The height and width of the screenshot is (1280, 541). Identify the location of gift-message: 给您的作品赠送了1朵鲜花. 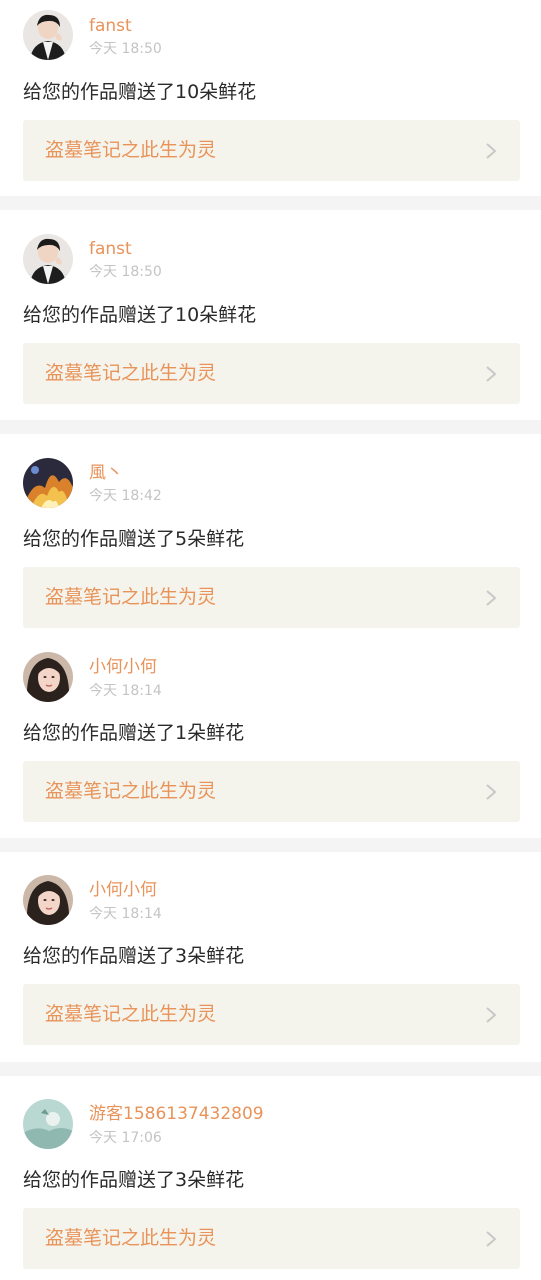
(134, 733).